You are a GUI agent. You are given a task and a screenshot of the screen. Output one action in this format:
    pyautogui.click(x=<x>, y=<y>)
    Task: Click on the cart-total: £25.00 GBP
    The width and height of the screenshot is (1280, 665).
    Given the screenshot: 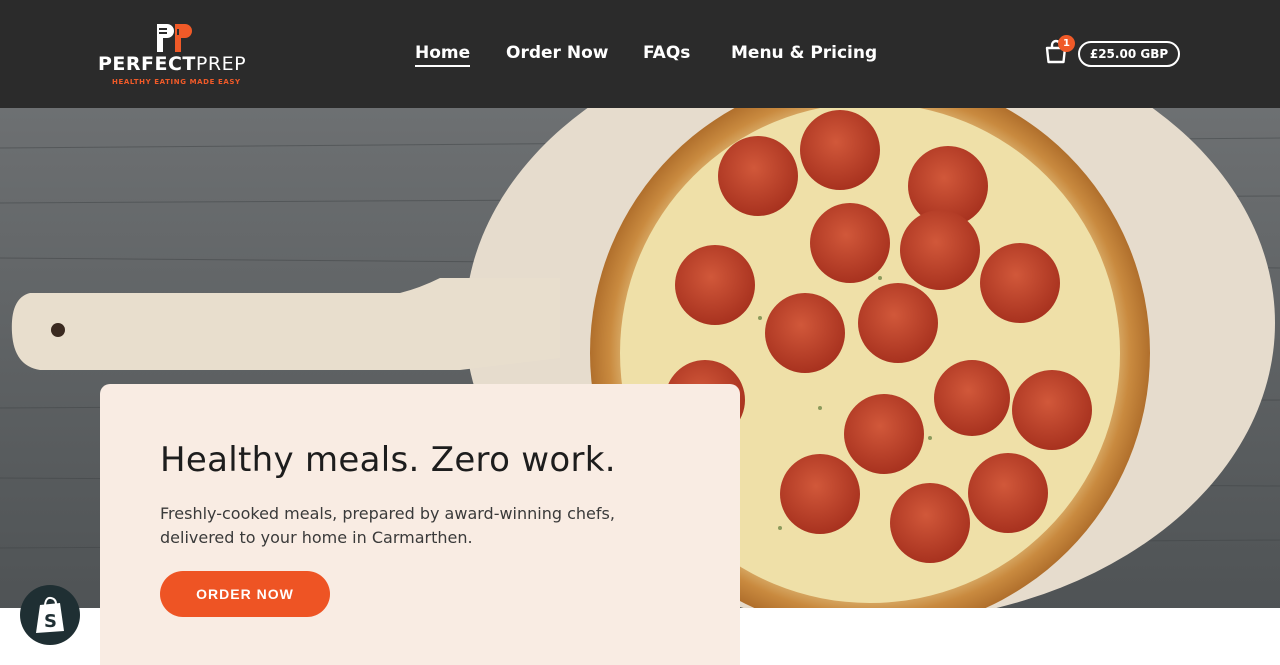 What is the action you would take?
    pyautogui.click(x=1129, y=54)
    